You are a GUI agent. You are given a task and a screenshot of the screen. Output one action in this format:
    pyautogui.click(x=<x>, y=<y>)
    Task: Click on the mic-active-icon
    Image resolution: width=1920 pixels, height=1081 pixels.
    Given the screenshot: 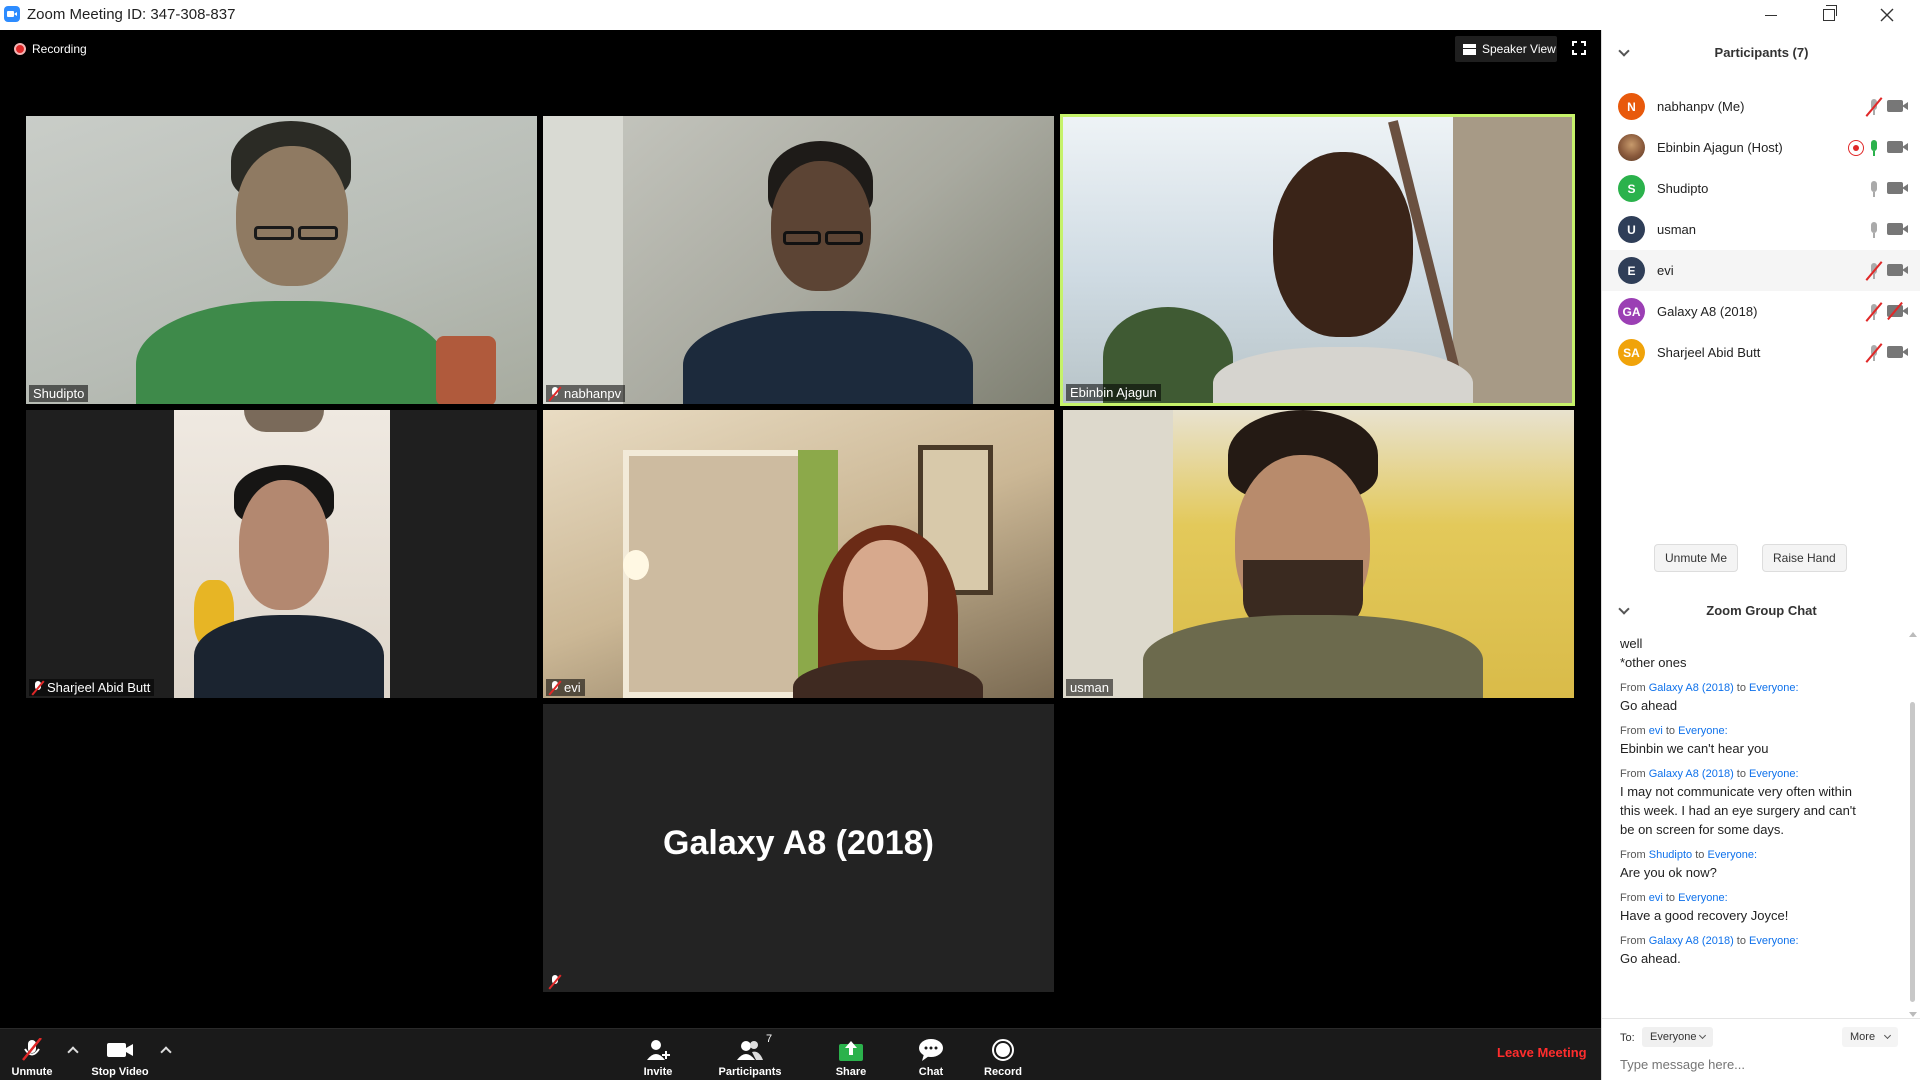 What is the action you would take?
    pyautogui.click(x=1874, y=148)
    